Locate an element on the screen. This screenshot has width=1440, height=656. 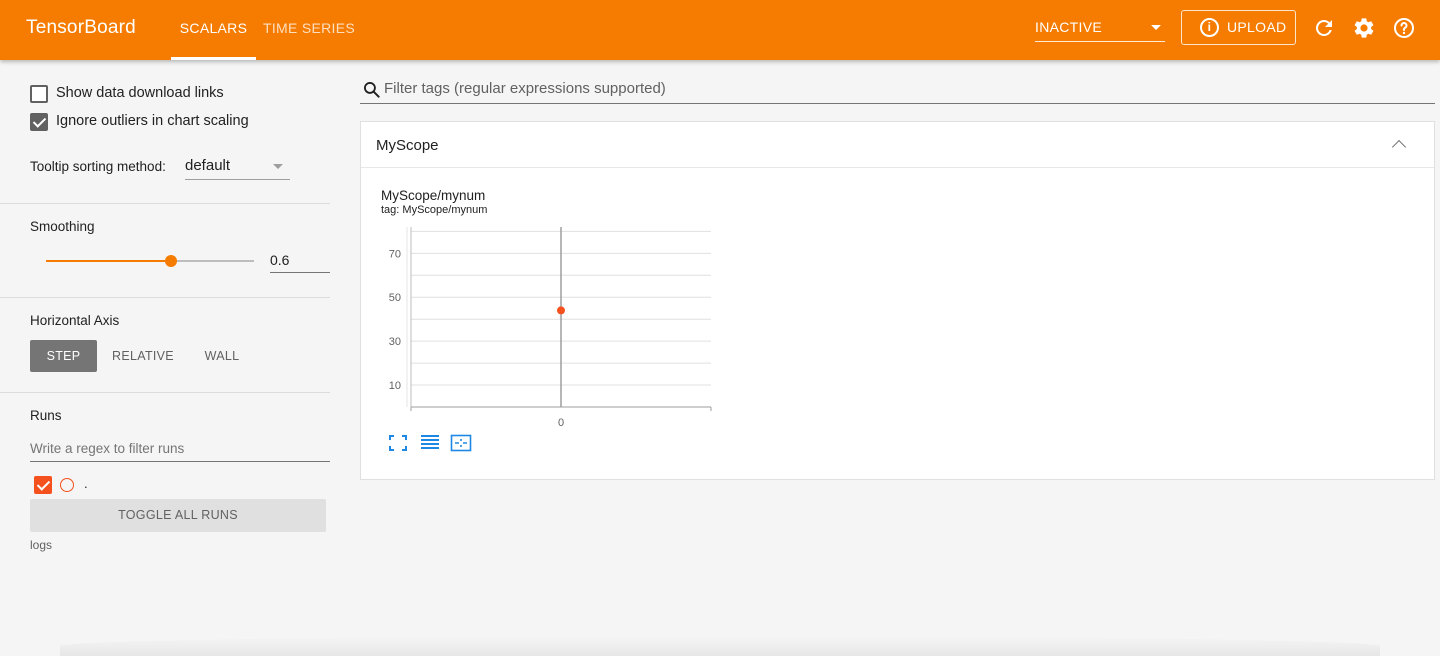
smoothing-slider-thumb is located at coordinates (170, 261).